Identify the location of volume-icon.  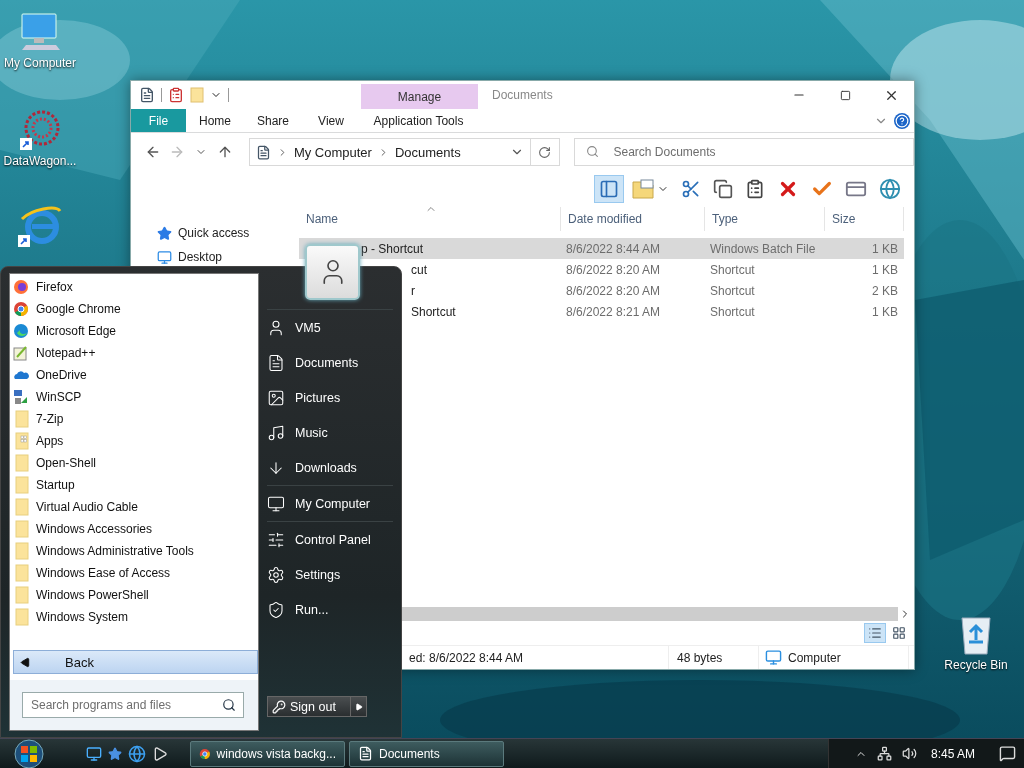
(909, 753).